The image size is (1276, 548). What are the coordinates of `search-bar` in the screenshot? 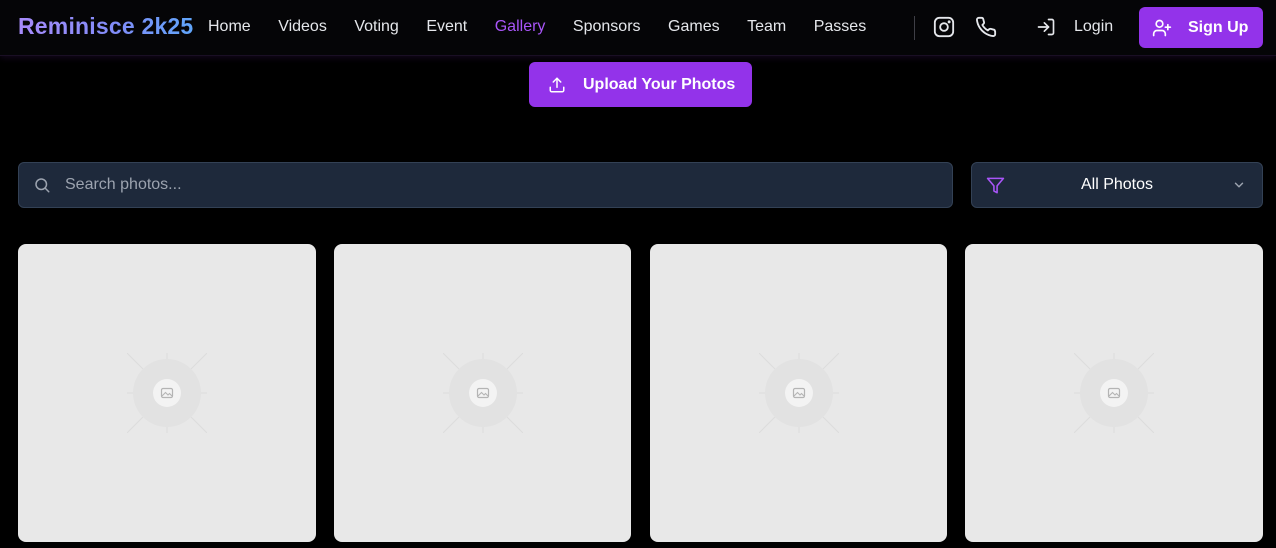 It's located at (485, 185).